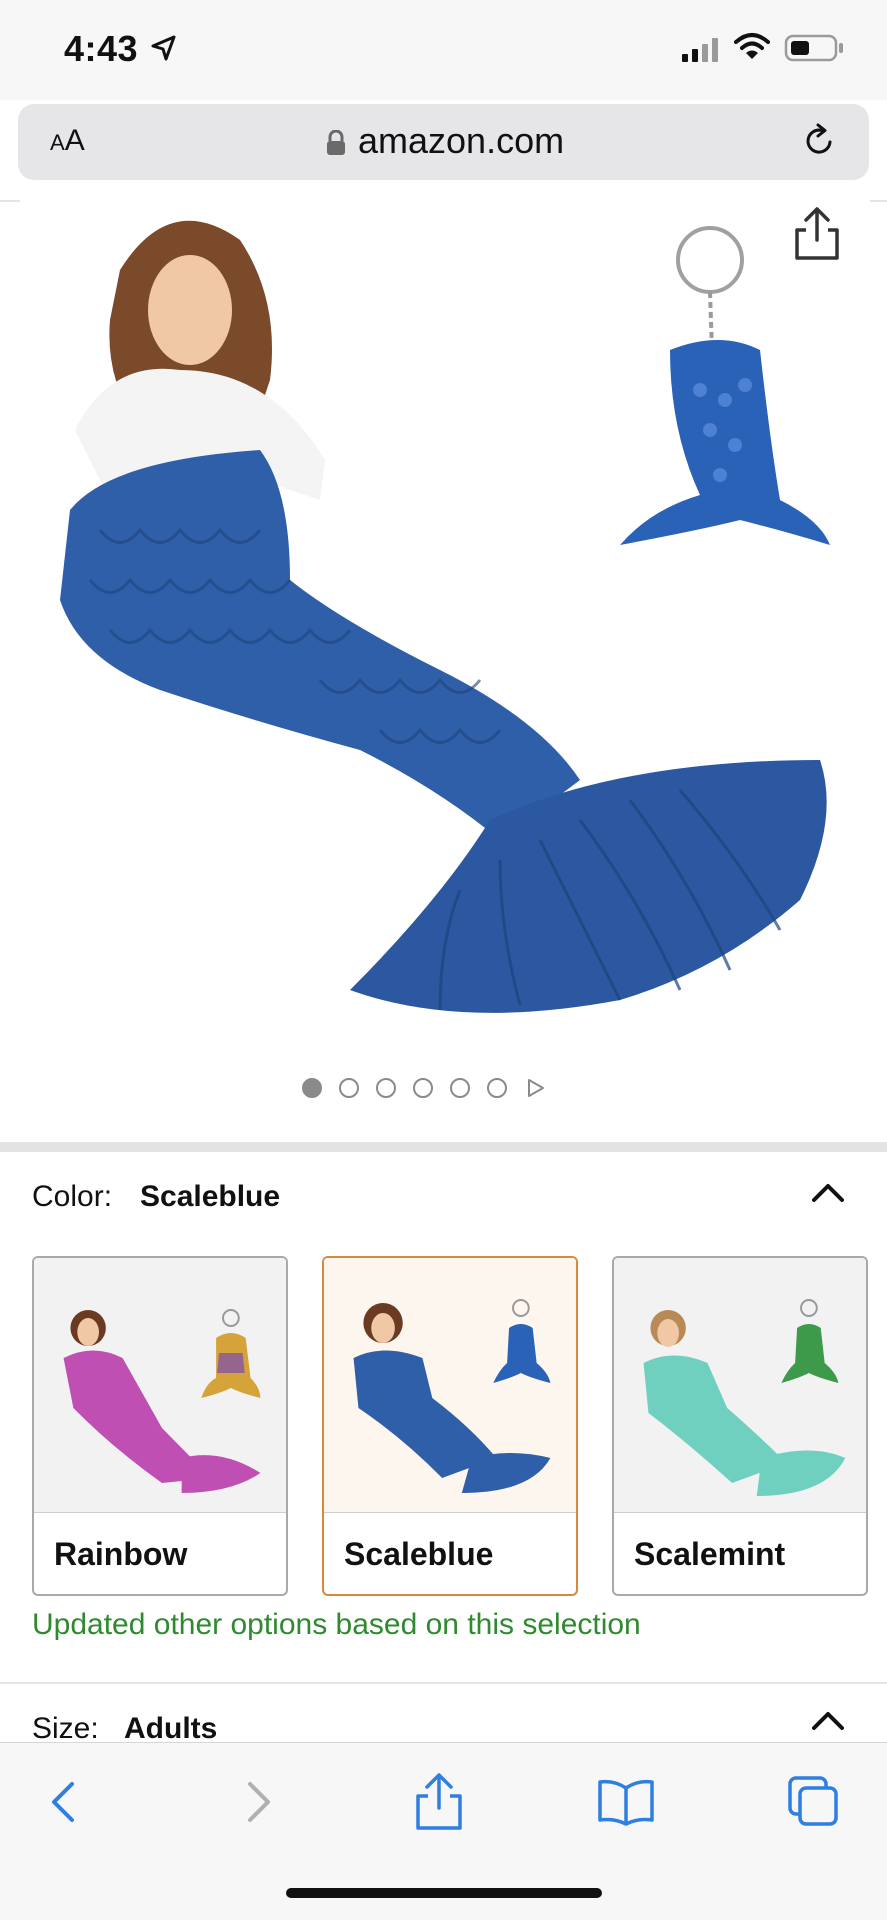 The image size is (887, 1920). What do you see at coordinates (210, 1196) in the screenshot?
I see `color-selected-value: Scaleblue` at bounding box center [210, 1196].